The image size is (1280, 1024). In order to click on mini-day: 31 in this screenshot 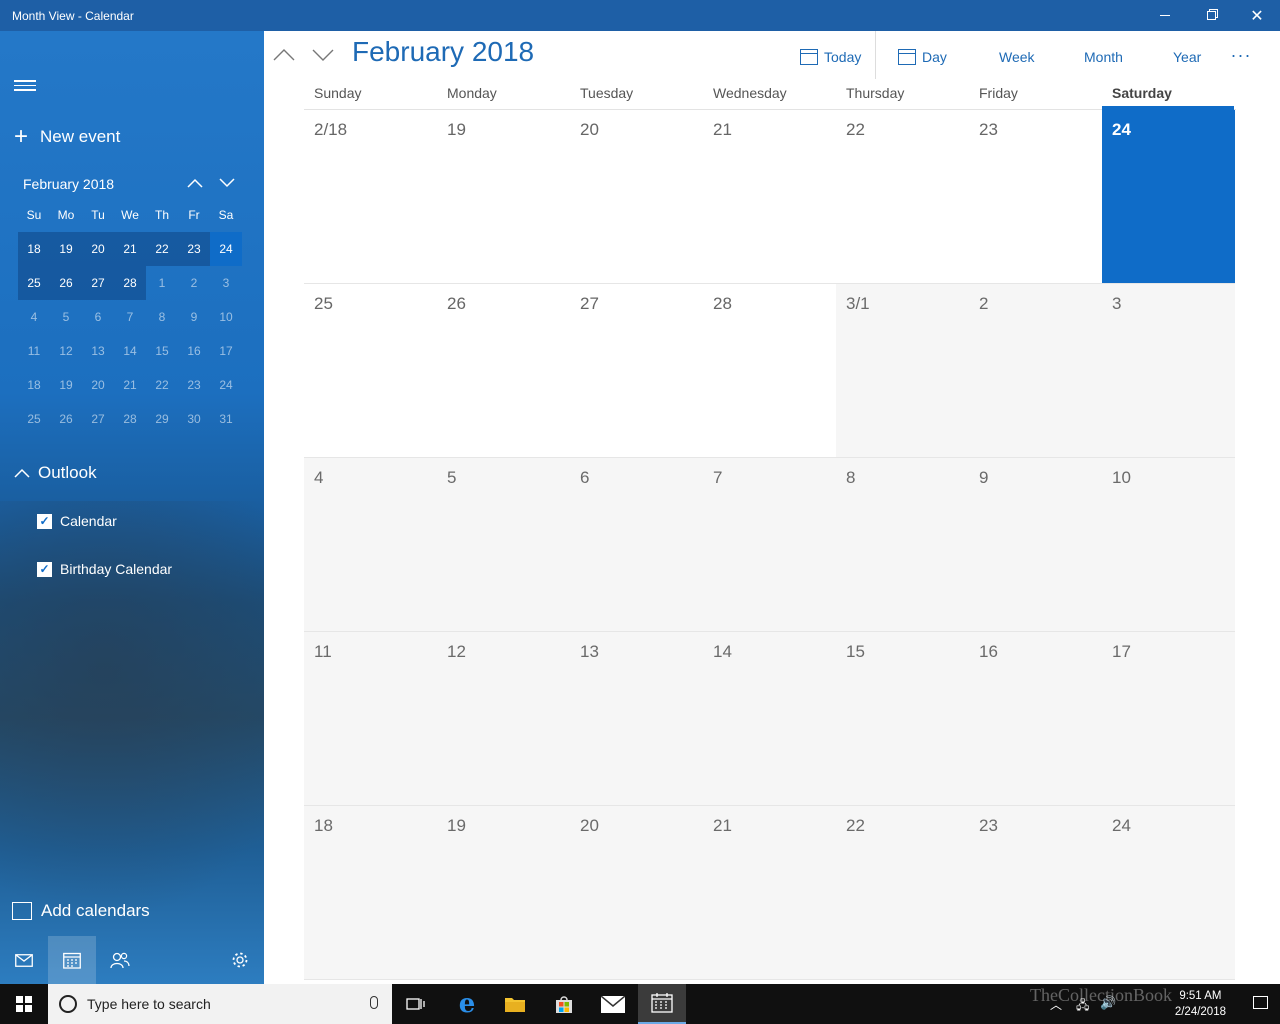, I will do `click(226, 419)`.